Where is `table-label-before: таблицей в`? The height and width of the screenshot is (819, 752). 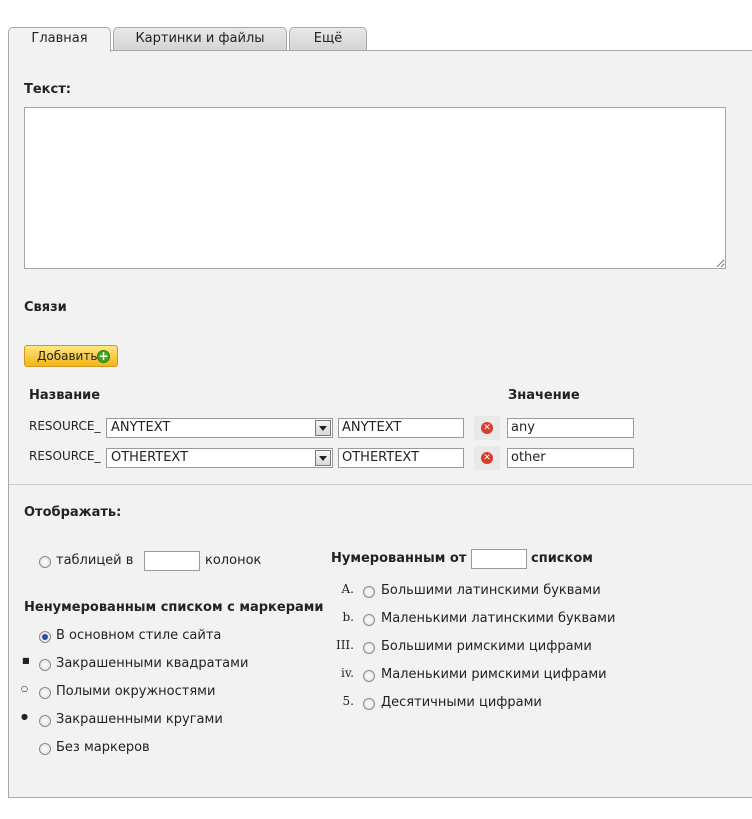 table-label-before: таблицей в is located at coordinates (95, 560).